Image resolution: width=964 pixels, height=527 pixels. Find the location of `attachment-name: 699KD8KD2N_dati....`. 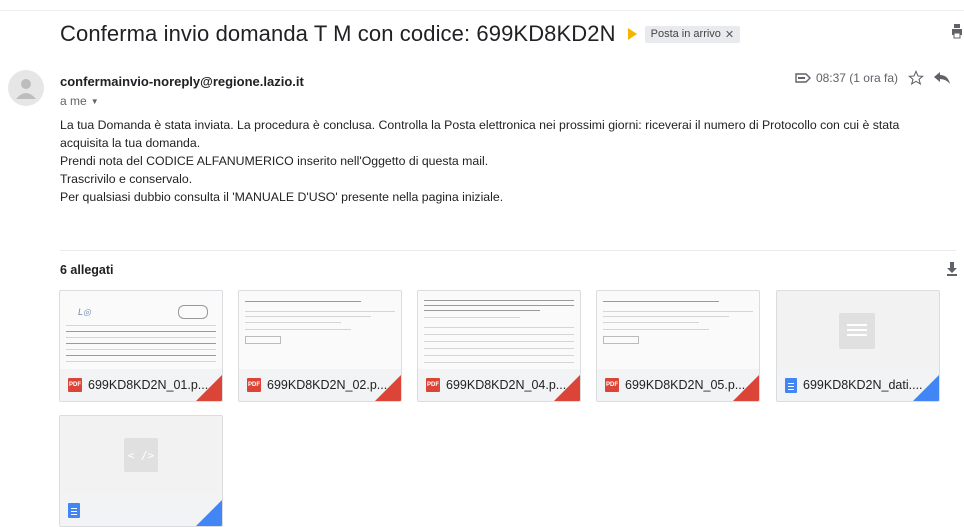

attachment-name: 699KD8KD2N_dati.... is located at coordinates (863, 385).